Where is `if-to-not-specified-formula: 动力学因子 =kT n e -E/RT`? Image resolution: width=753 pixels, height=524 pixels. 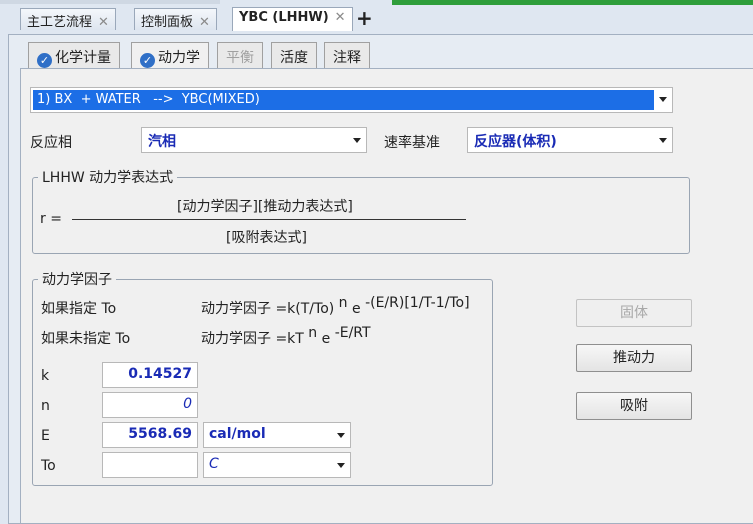
if-to-not-specified-formula: 动力学因子 =kT n e -E/RT is located at coordinates (286, 334).